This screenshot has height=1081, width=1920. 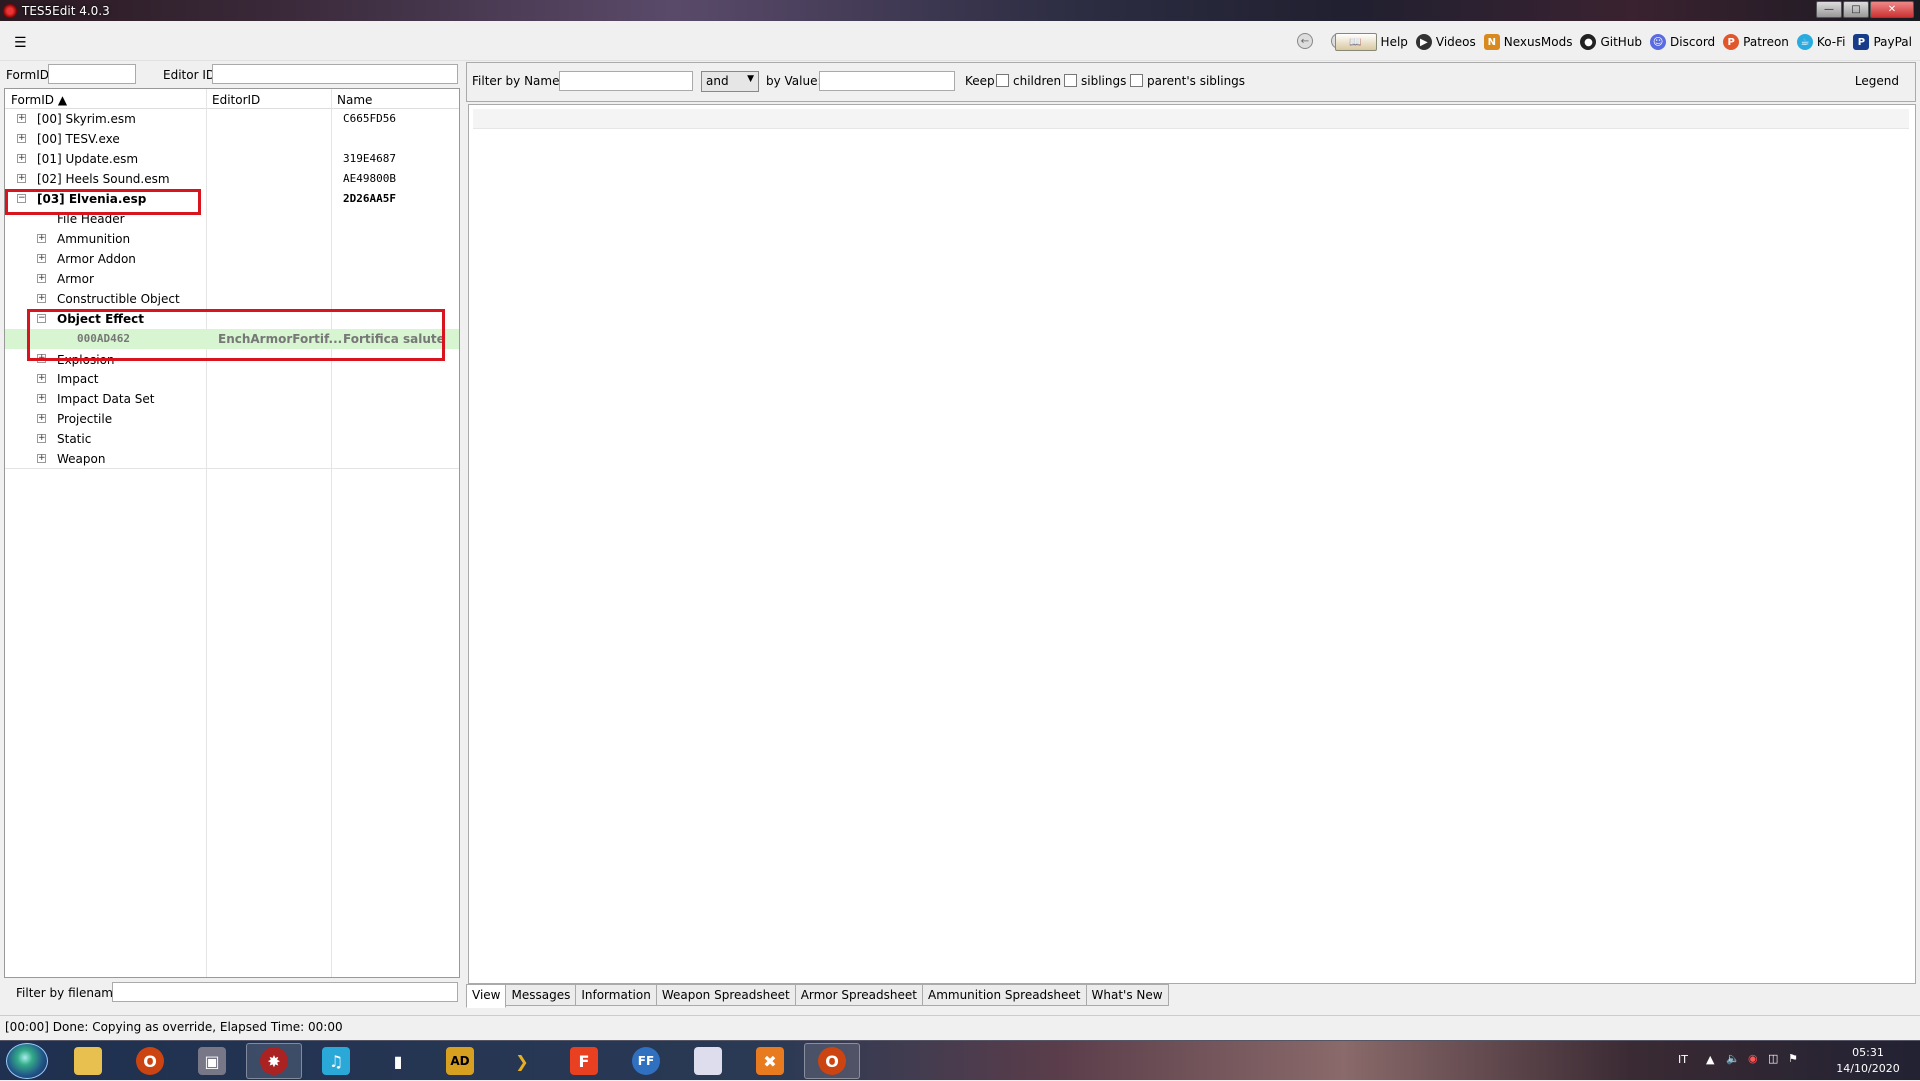 I want to click on tree-row: + Armor, so click(x=232, y=279).